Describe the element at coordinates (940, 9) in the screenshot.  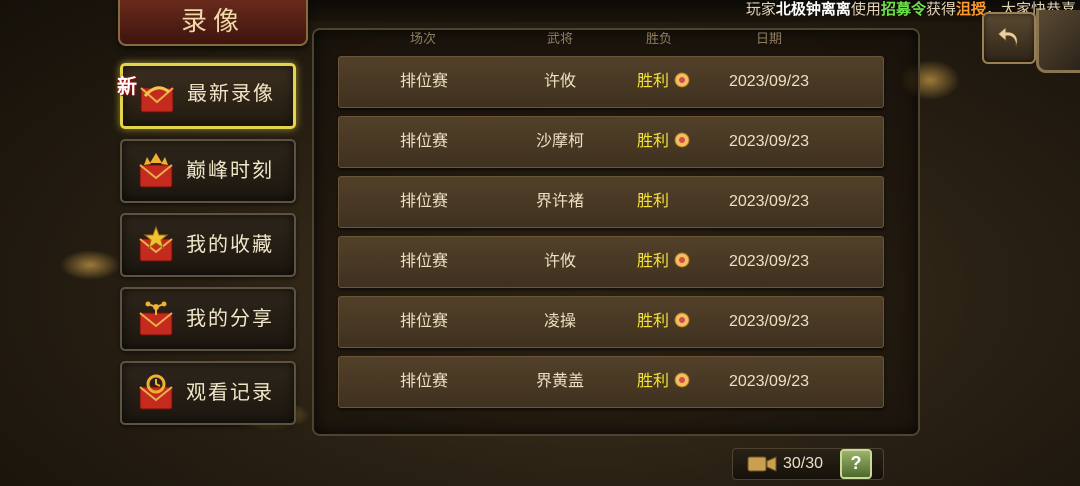
I see `marquee-mid2: 获得` at that location.